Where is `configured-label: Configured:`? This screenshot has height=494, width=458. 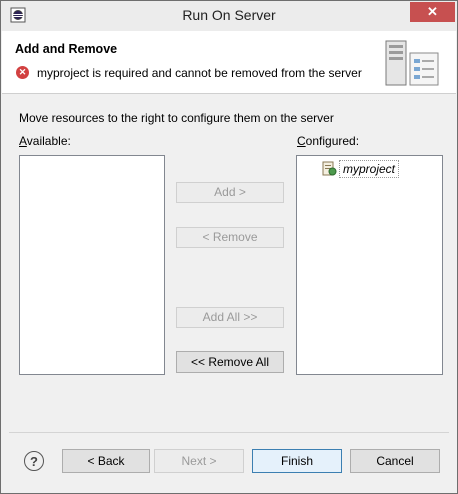 configured-label: Configured: is located at coordinates (328, 141).